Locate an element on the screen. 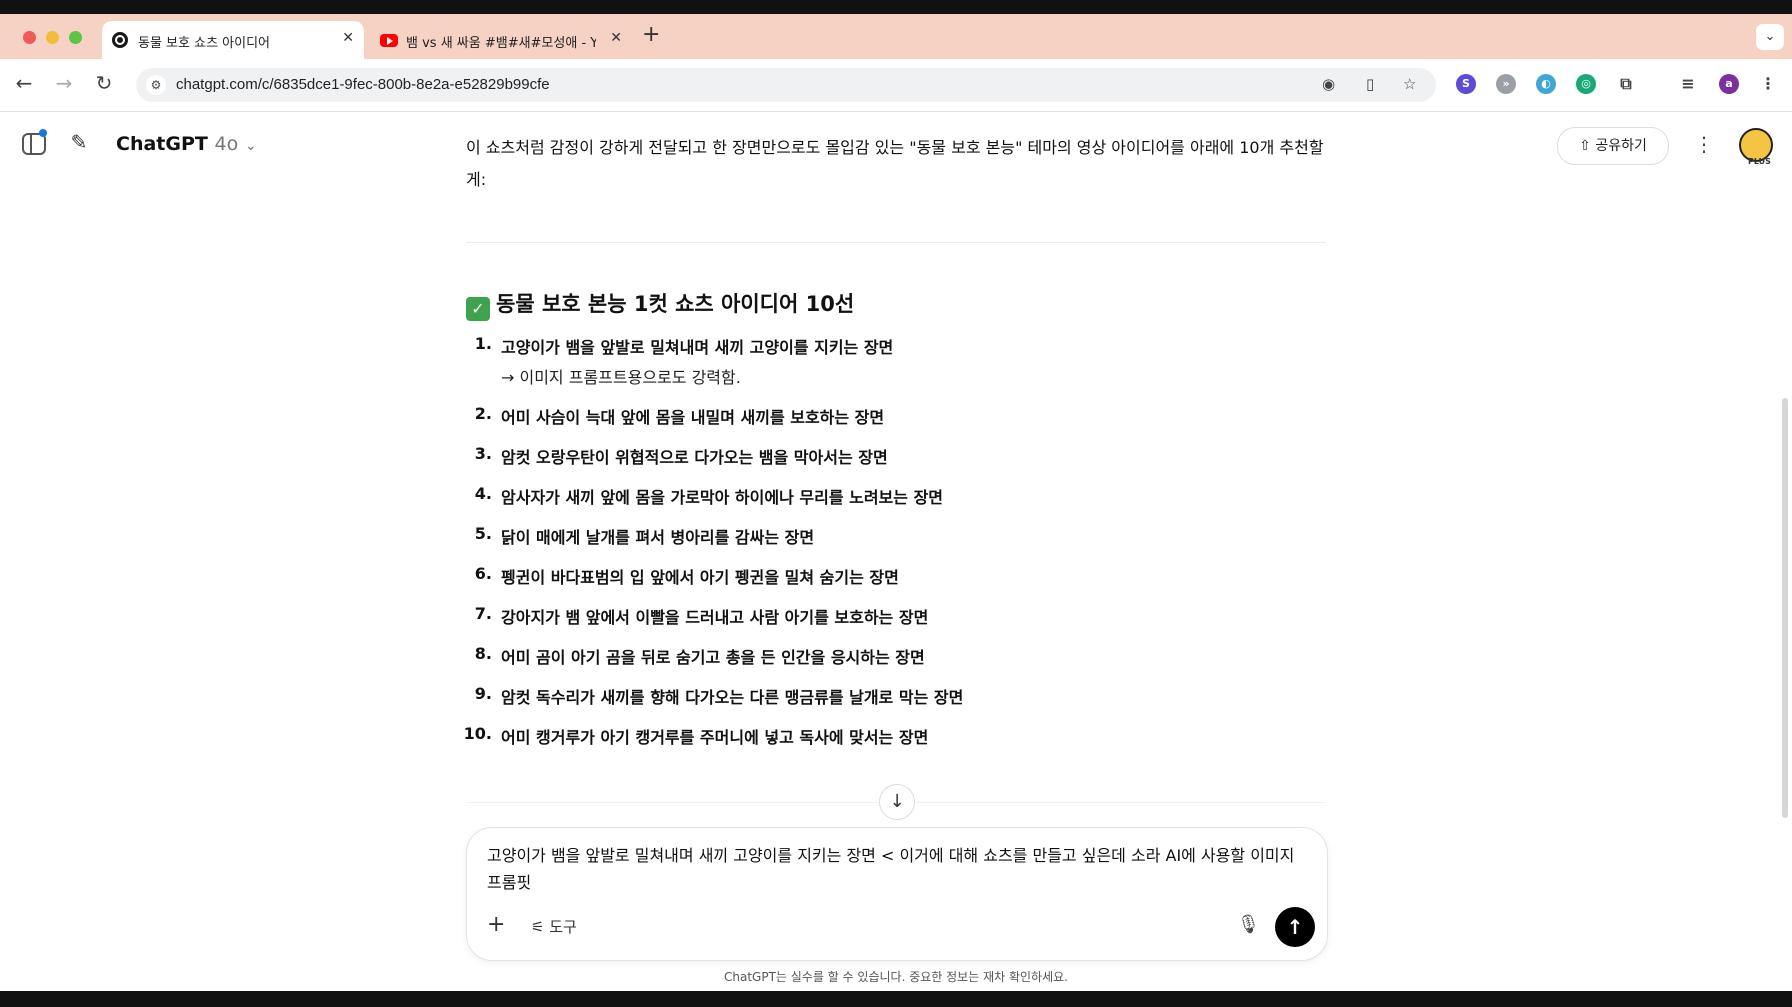 The height and width of the screenshot is (1007, 1792). upload-icon: ⇧ is located at coordinates (1585, 146).